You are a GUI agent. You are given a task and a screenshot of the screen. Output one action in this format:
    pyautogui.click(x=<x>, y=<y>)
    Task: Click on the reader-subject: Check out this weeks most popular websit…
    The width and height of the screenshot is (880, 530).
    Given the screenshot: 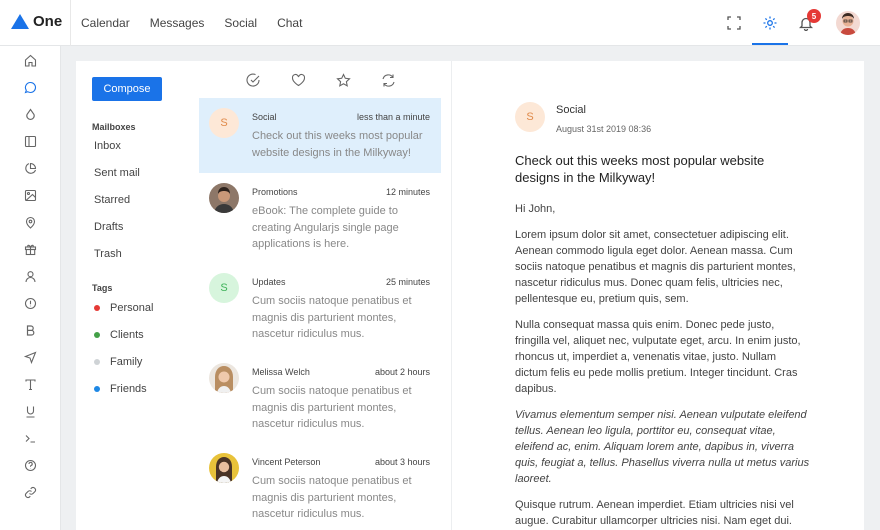 What is the action you would take?
    pyautogui.click(x=640, y=169)
    